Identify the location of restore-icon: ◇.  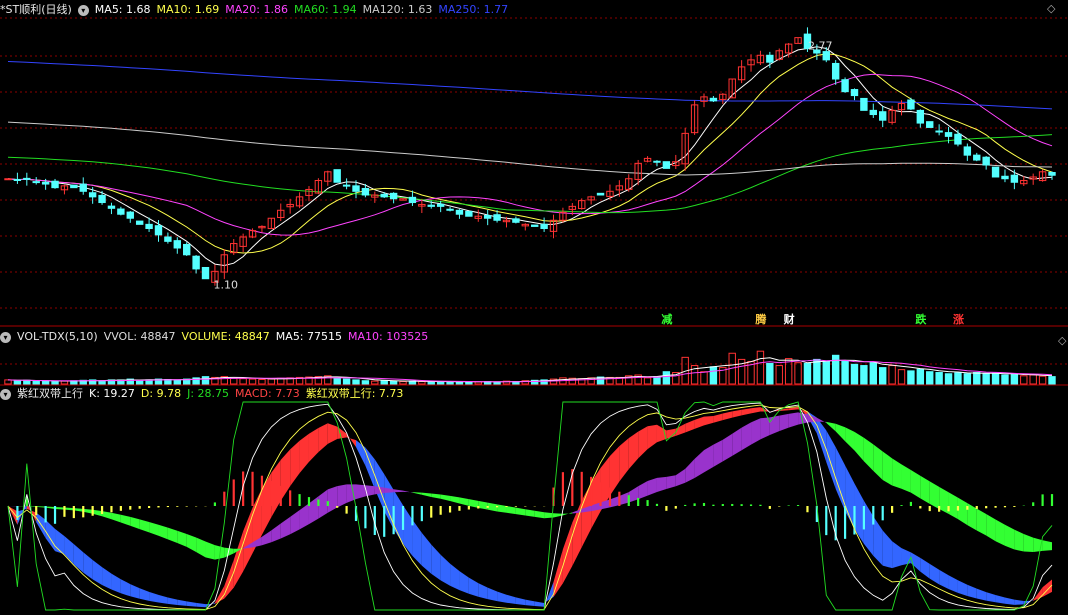
(1052, 8).